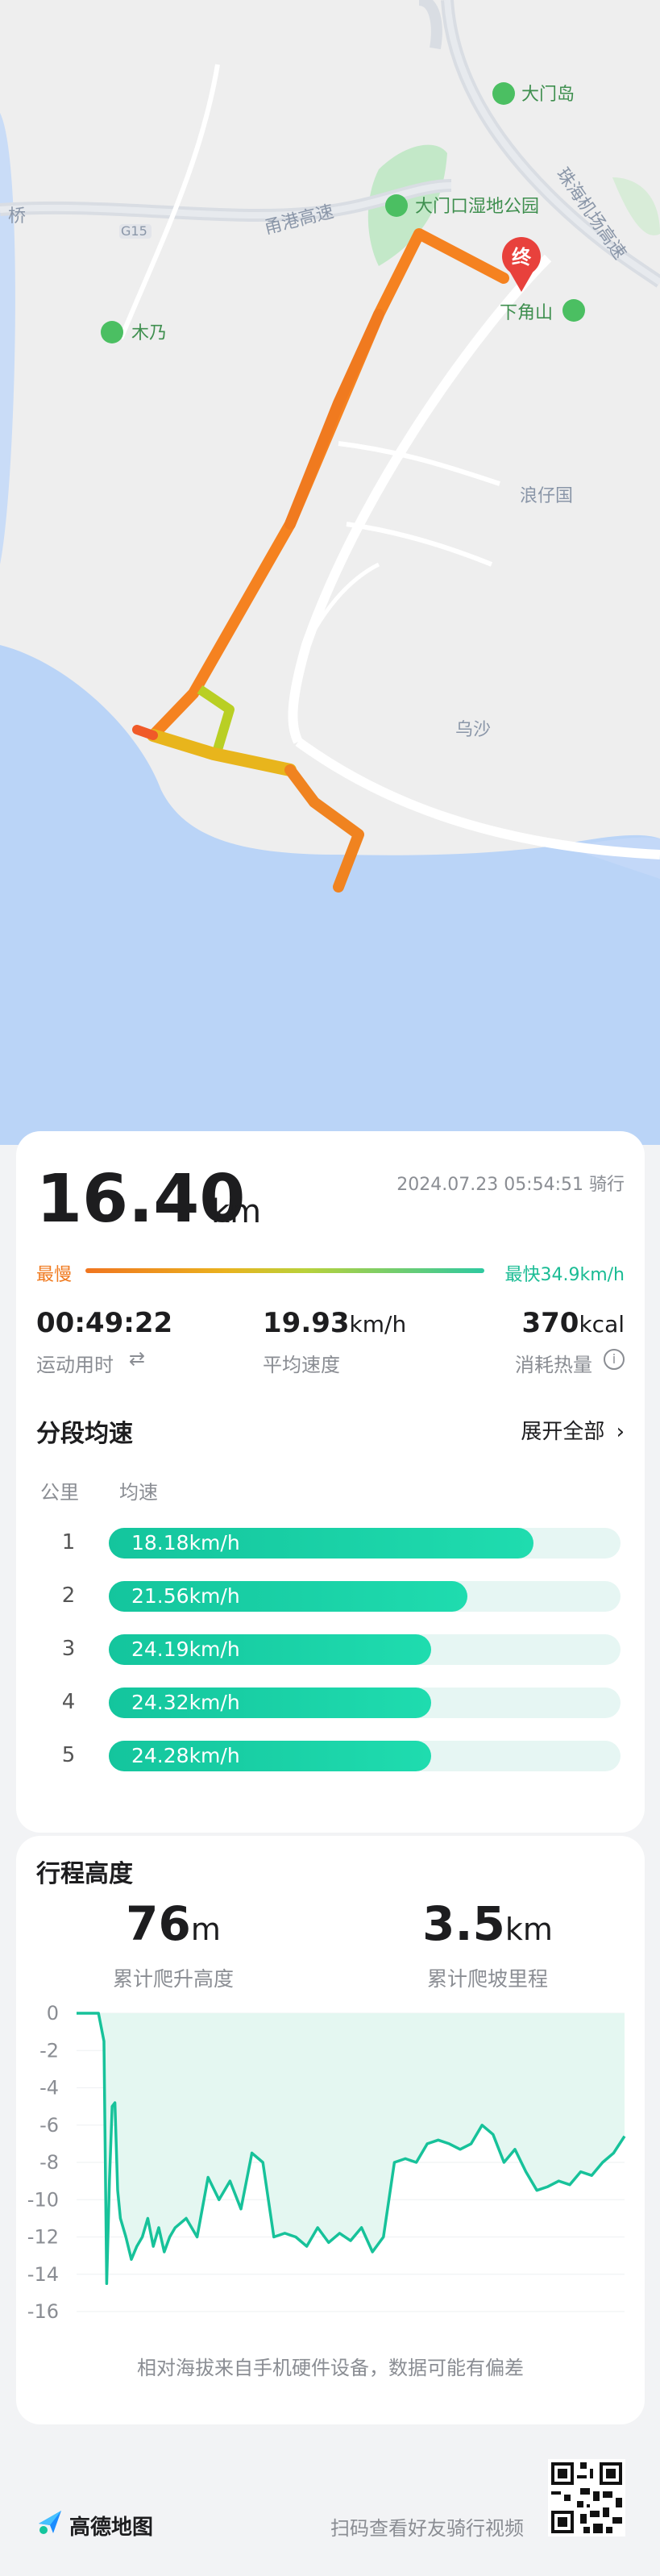  I want to click on segment-km: 4, so click(68, 1702).